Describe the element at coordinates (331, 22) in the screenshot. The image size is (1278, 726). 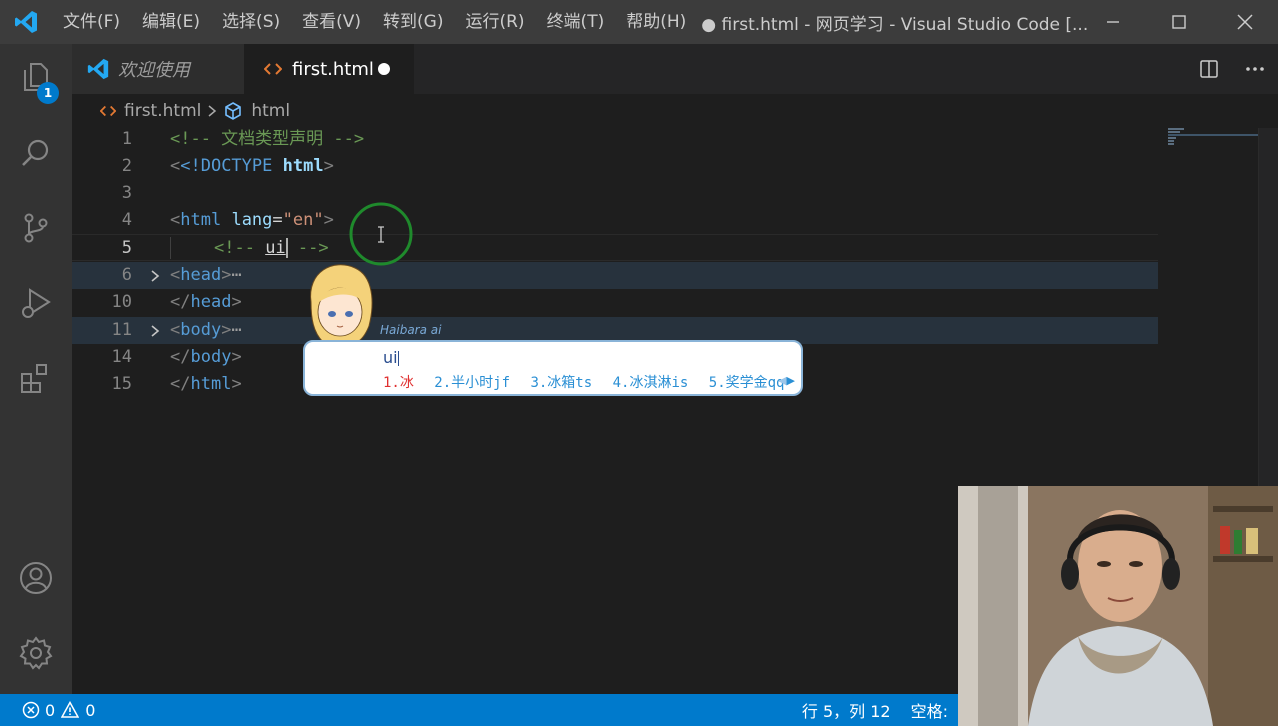
I see `menu-view: 查看(V)` at that location.